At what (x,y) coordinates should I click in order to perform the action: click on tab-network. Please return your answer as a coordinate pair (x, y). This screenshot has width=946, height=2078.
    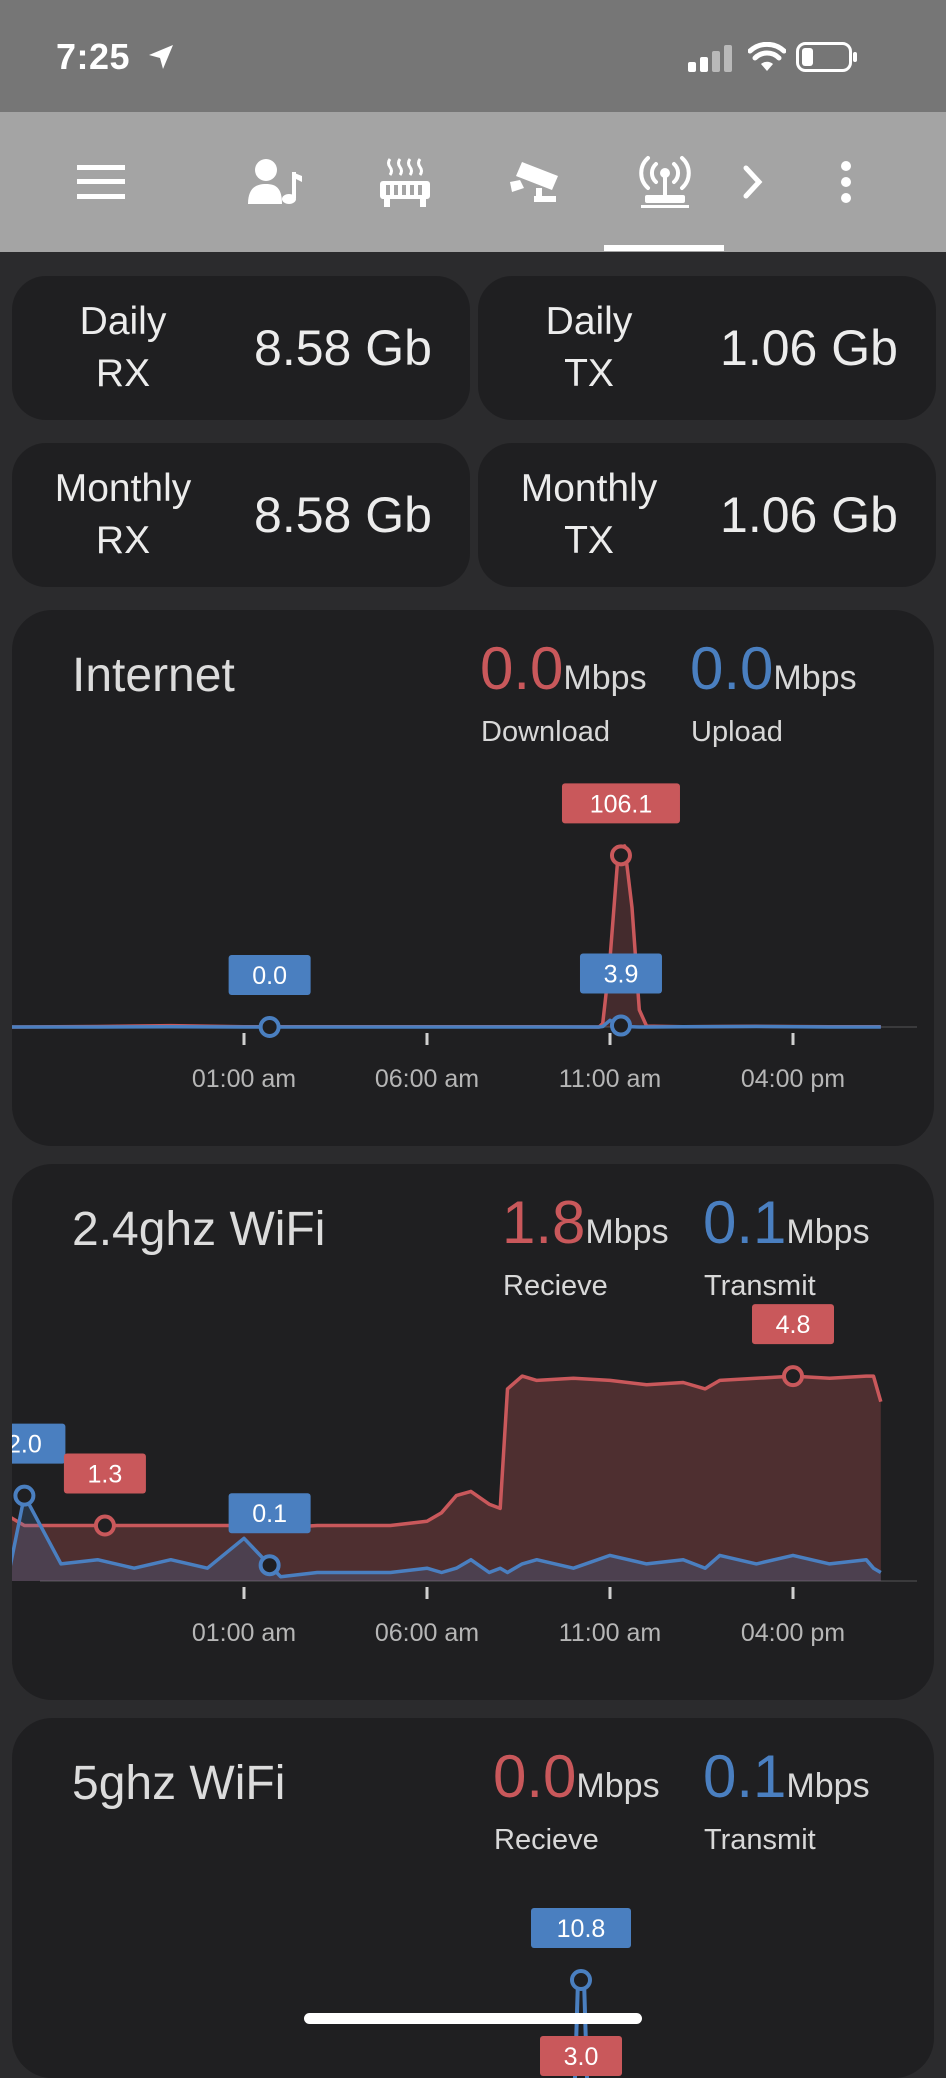
    Looking at the image, I should click on (665, 182).